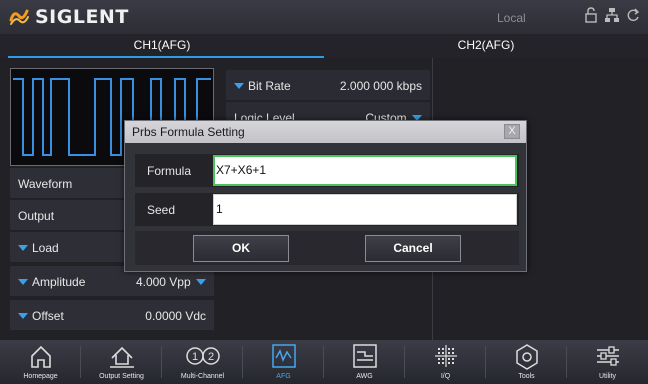 The width and height of the screenshot is (648, 384). I want to click on nav-label: Tools, so click(526, 376).